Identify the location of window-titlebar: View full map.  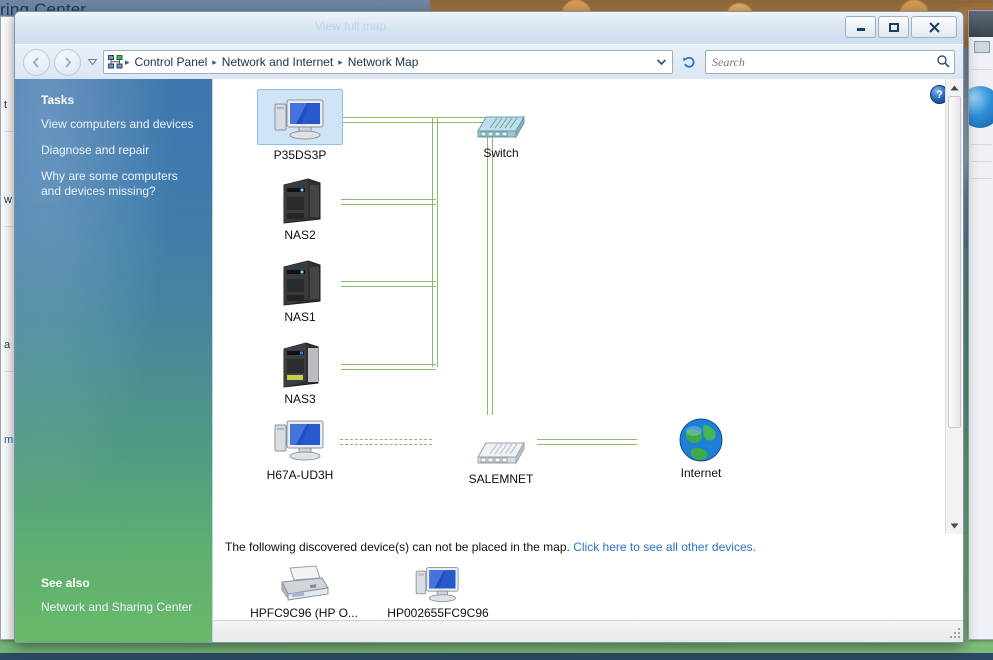
(489, 28).